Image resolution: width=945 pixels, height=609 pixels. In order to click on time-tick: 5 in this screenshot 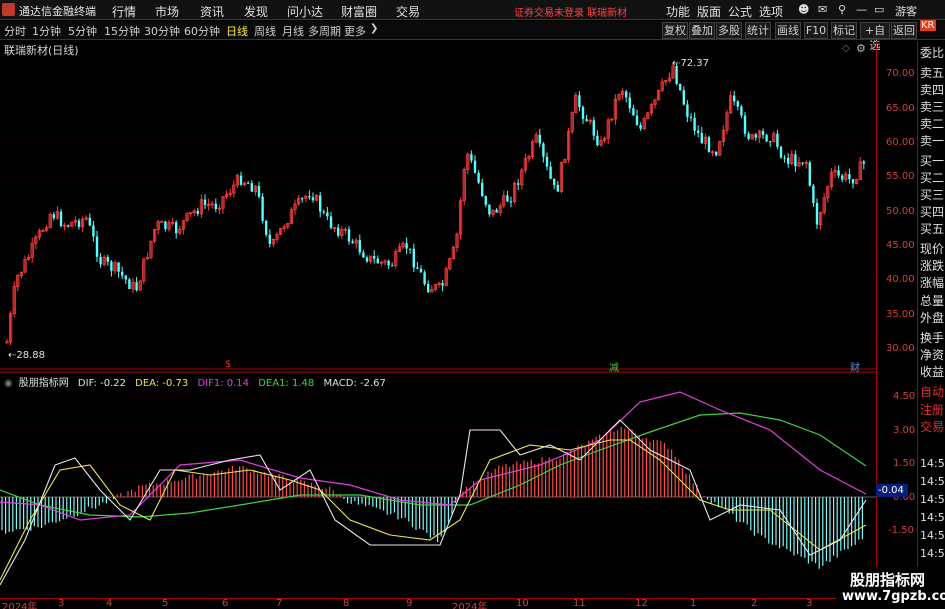, I will do `click(165, 603)`.